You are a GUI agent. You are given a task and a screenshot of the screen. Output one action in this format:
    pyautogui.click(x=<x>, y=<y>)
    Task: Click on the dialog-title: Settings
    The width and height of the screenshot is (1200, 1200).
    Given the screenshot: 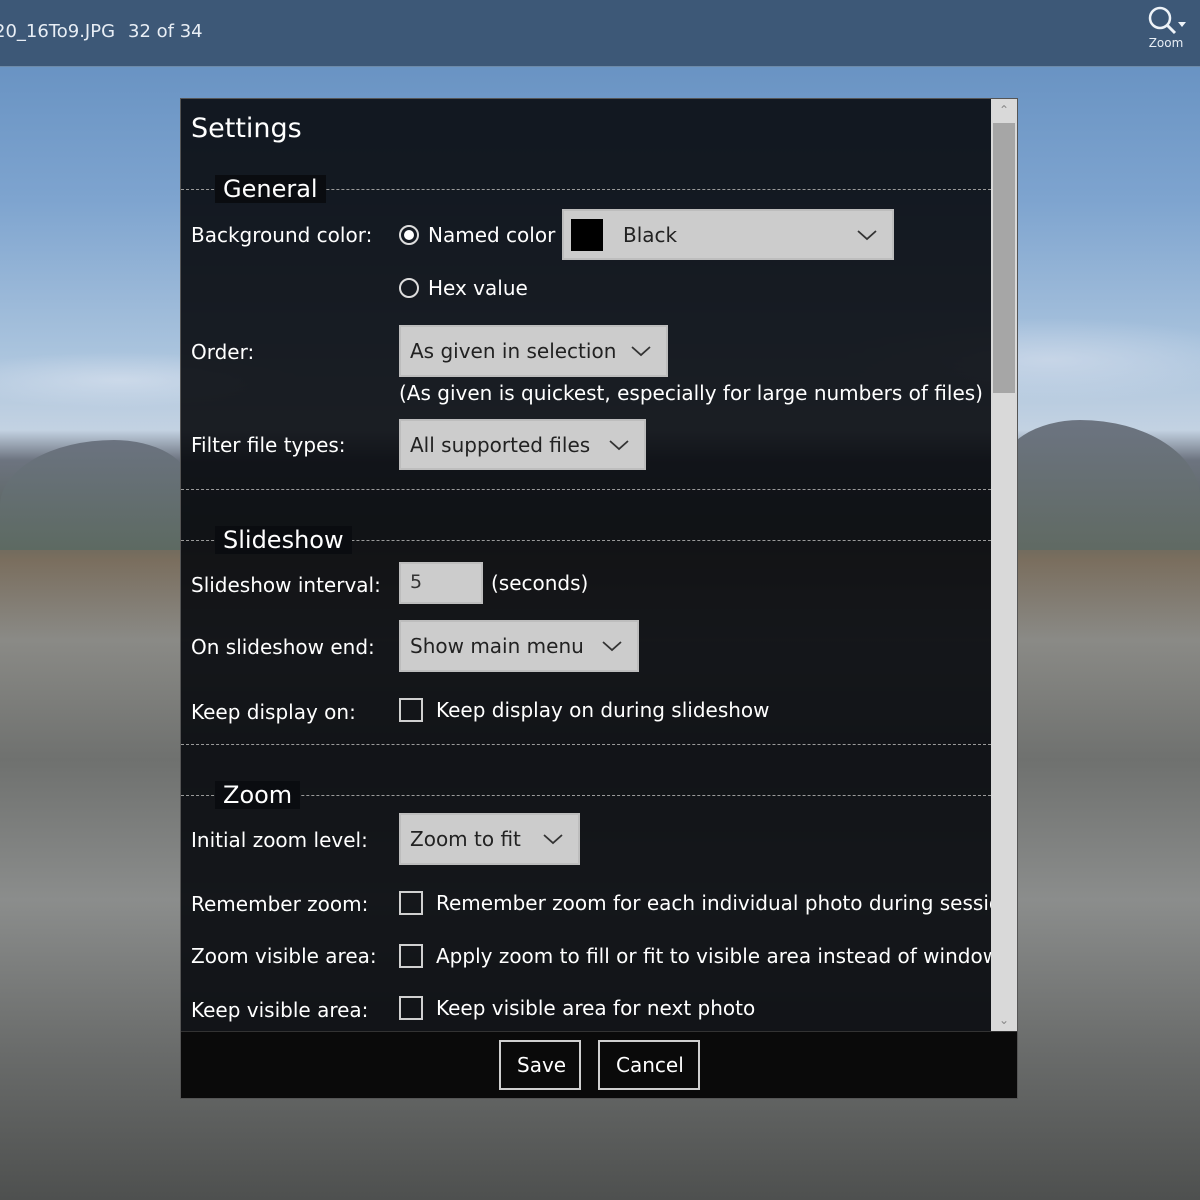 What is the action you would take?
    pyautogui.click(x=246, y=128)
    